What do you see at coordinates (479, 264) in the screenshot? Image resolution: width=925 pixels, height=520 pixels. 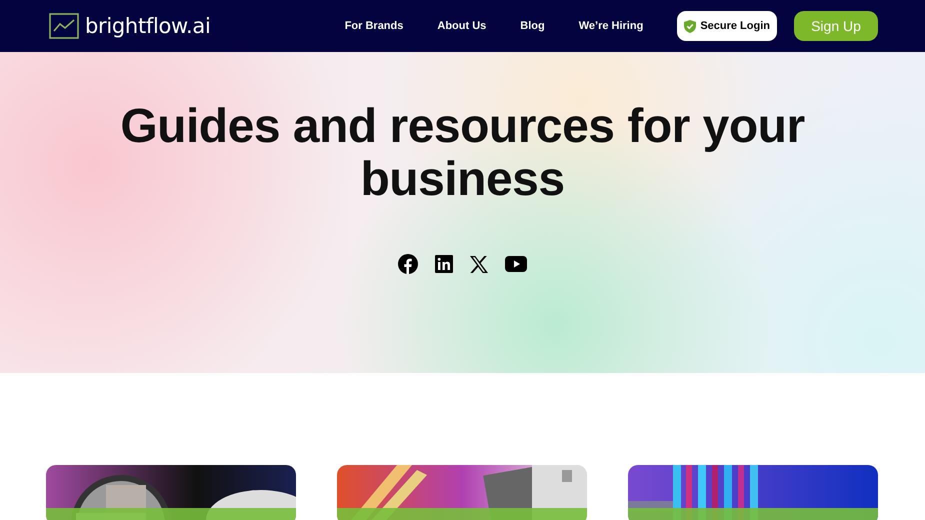 I see `x-logo-icon` at bounding box center [479, 264].